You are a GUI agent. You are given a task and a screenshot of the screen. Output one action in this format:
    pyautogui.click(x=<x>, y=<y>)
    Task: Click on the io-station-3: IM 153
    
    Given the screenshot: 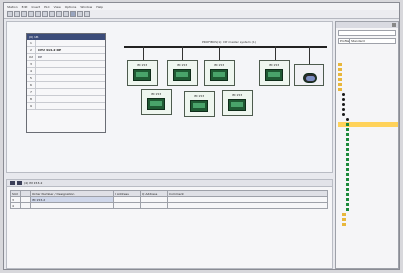 What is the action you would take?
    pyautogui.click(x=219, y=73)
    